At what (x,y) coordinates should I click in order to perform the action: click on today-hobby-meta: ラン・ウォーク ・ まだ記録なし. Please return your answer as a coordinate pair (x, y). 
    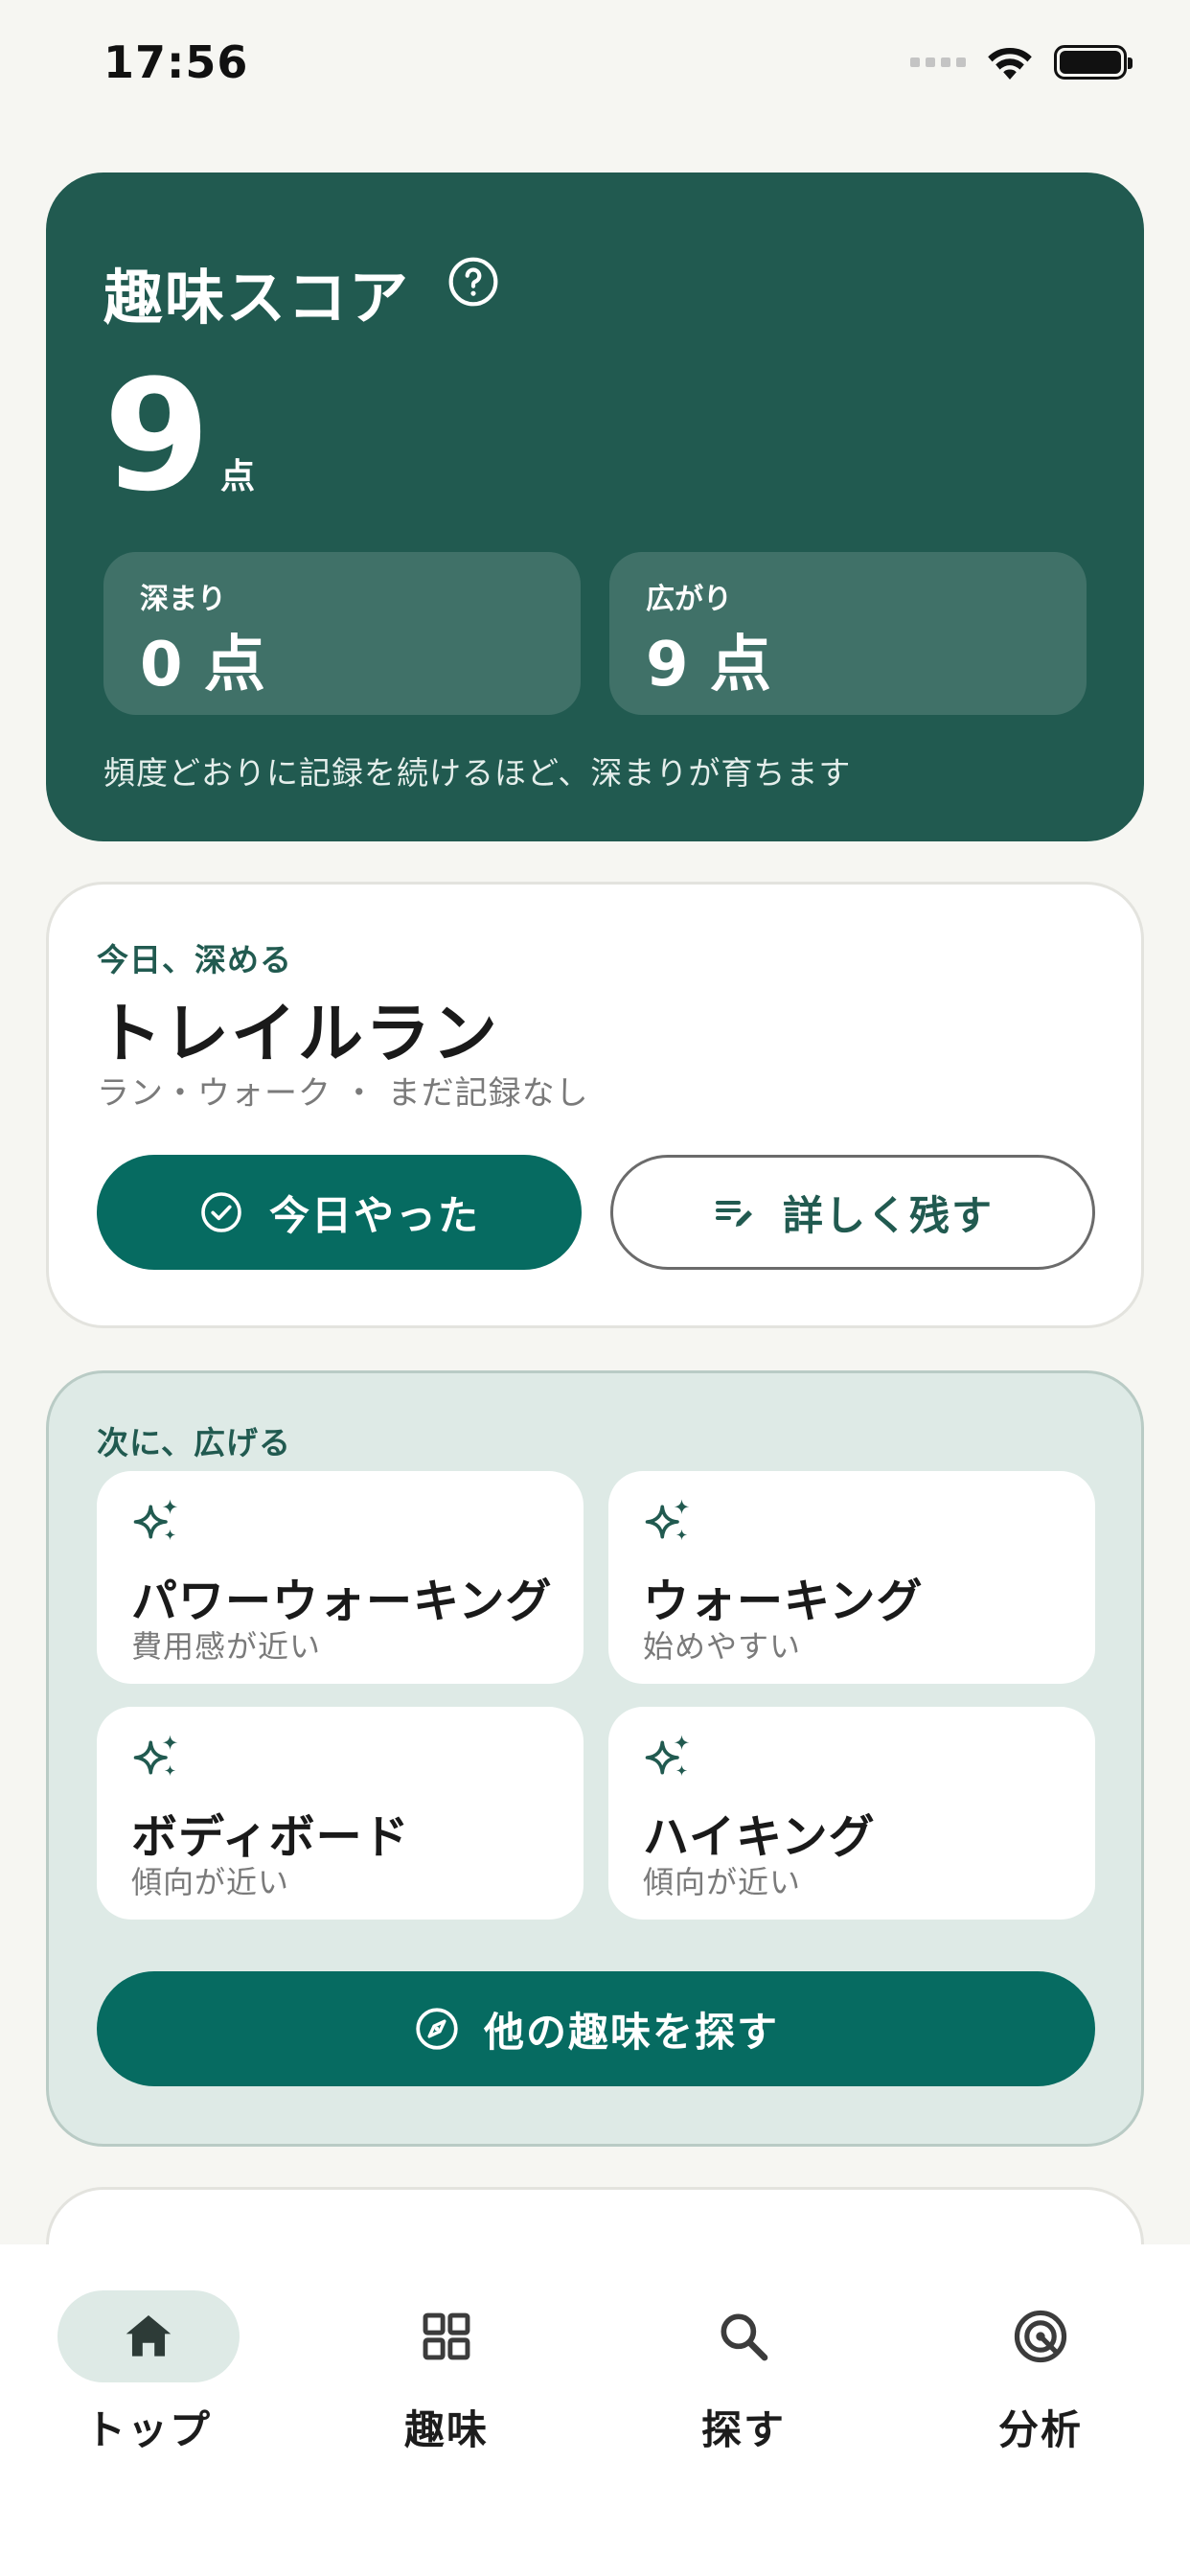
    Looking at the image, I should click on (343, 1093).